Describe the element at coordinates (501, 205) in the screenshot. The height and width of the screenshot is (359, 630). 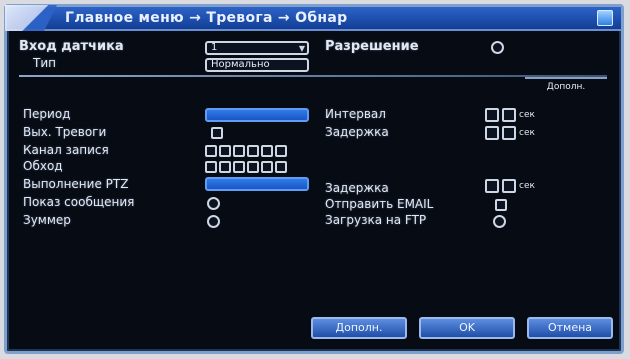
I see `send-email-checkbox` at that location.